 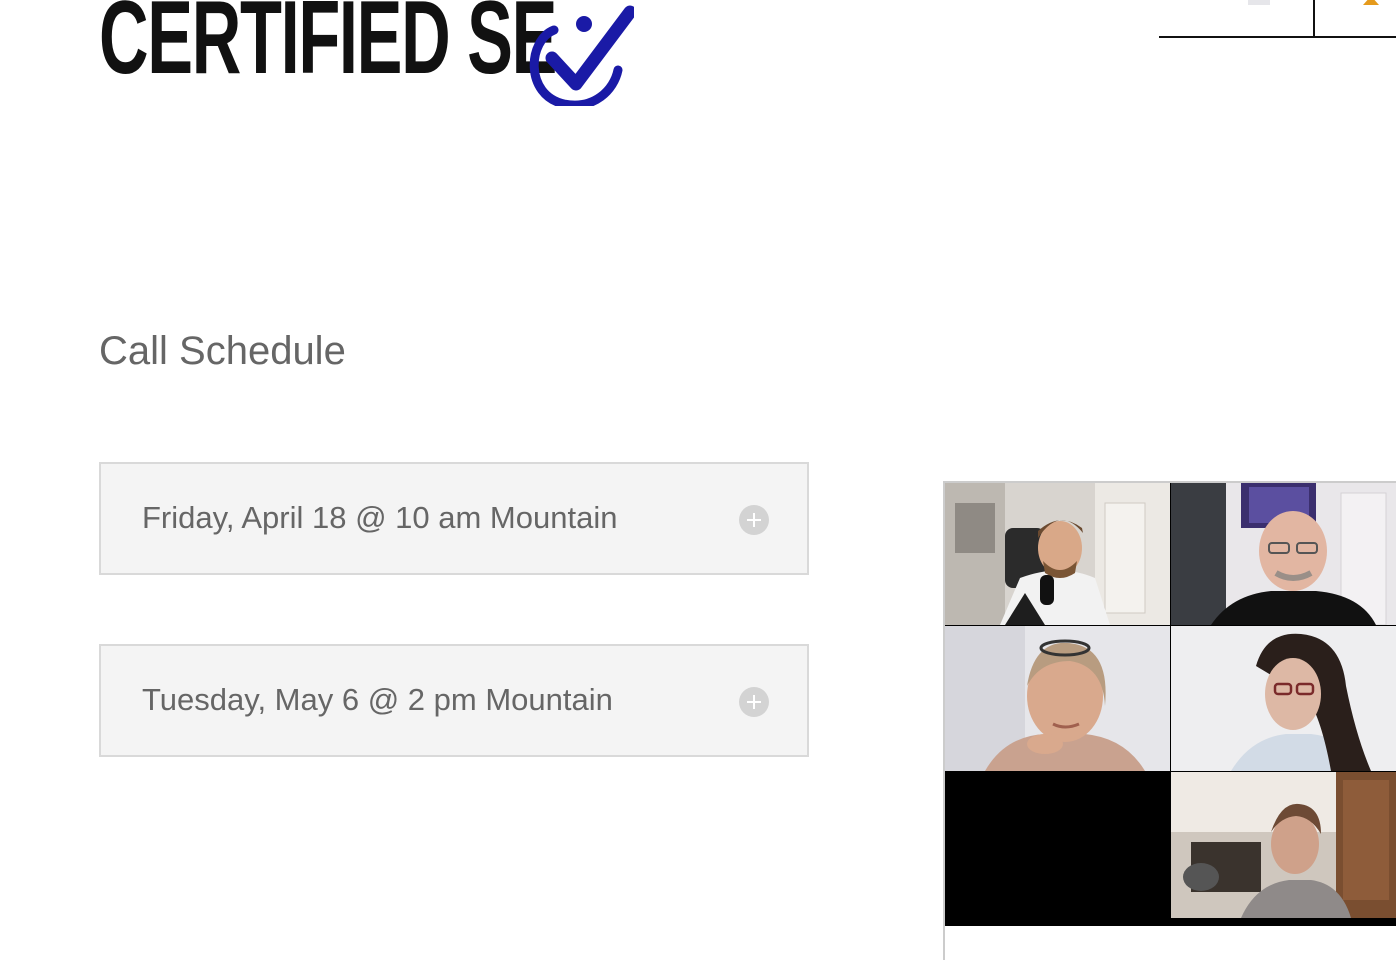 I want to click on nav-item-language, so click(x=1237, y=18).